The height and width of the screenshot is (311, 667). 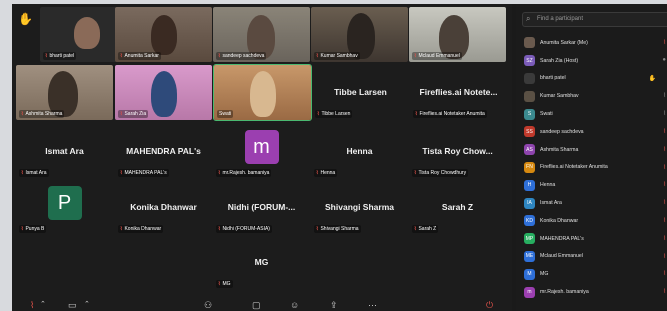 What do you see at coordinates (595, 132) in the screenshot?
I see `participant-row: SS sandeep sachdeva ⌇` at bounding box center [595, 132].